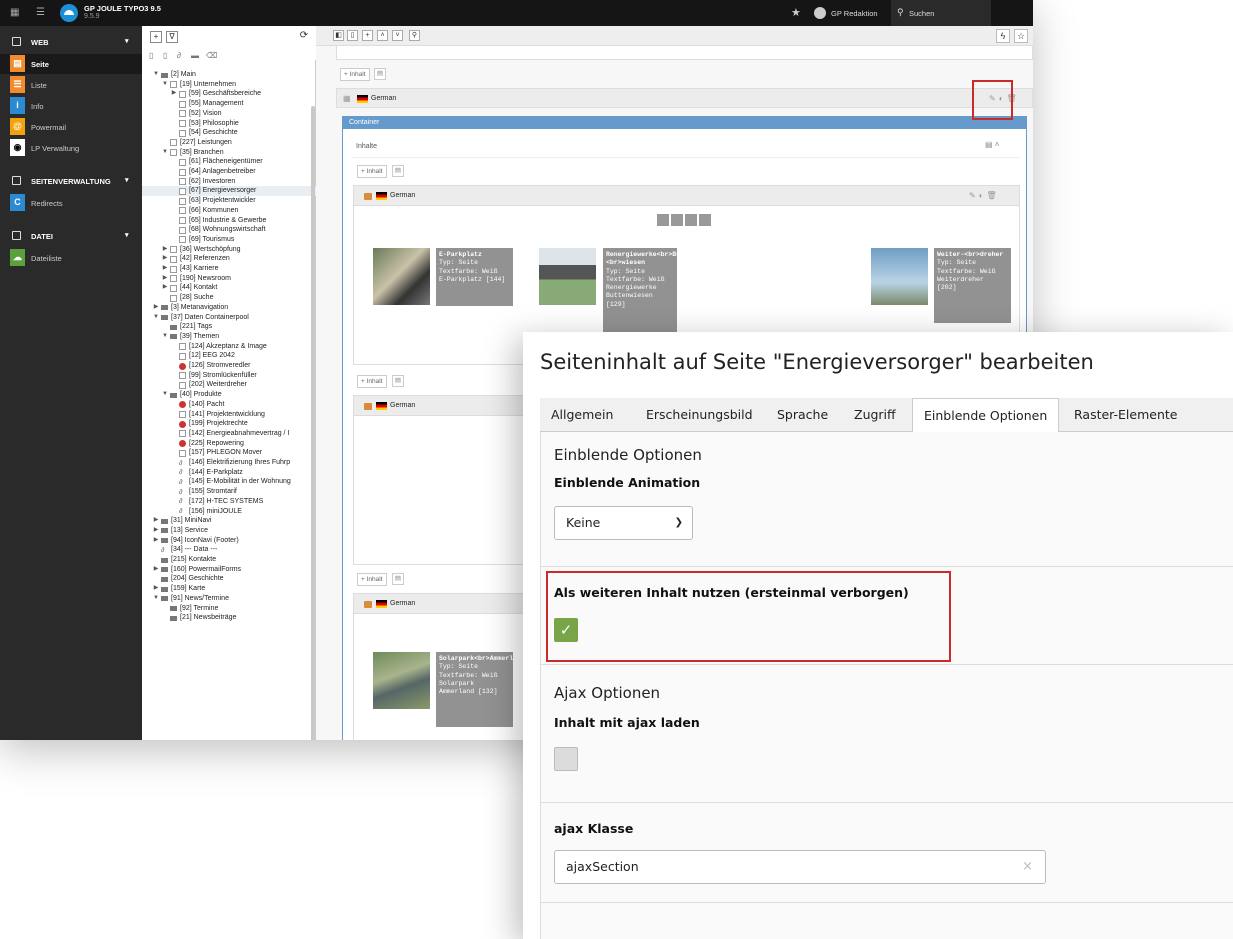 Image resolution: width=1233 pixels, height=939 pixels. Describe the element at coordinates (229, 182) in the screenshot. I see `tree-node: [62] Investoren` at that location.